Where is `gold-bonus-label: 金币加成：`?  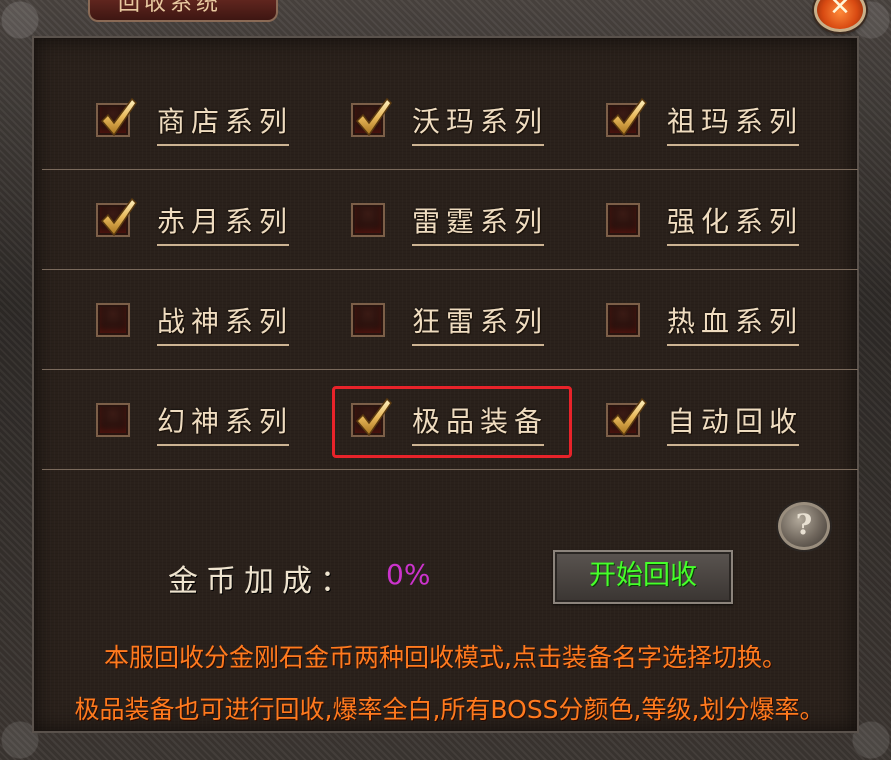
gold-bonus-label: 金币加成： is located at coordinates (263, 581).